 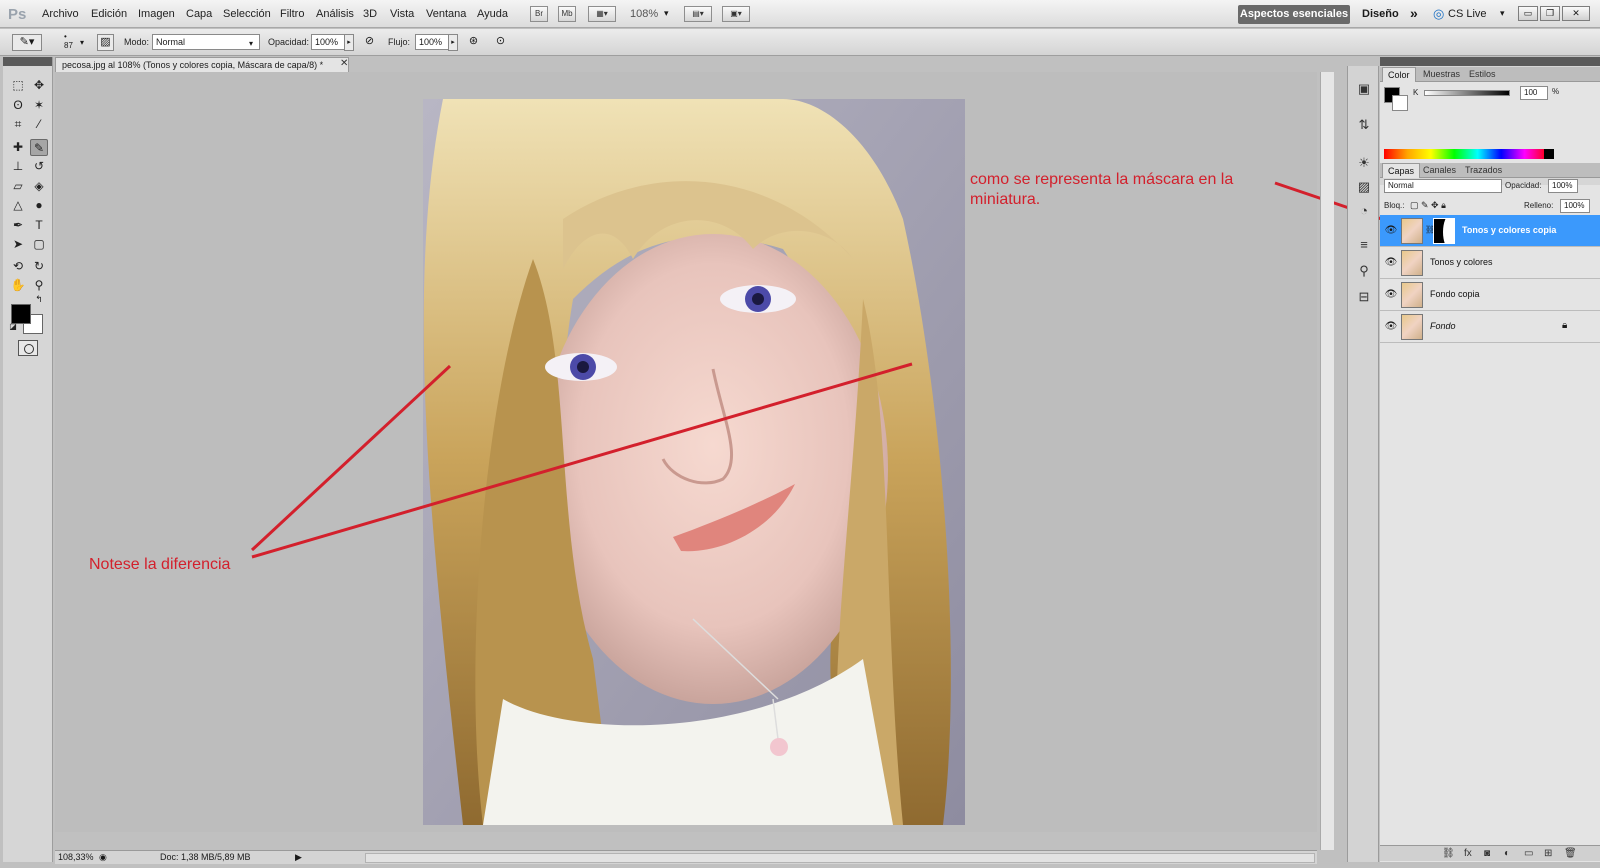 I want to click on brush-presets-panel-icon: ≡, so click(x=1364, y=245).